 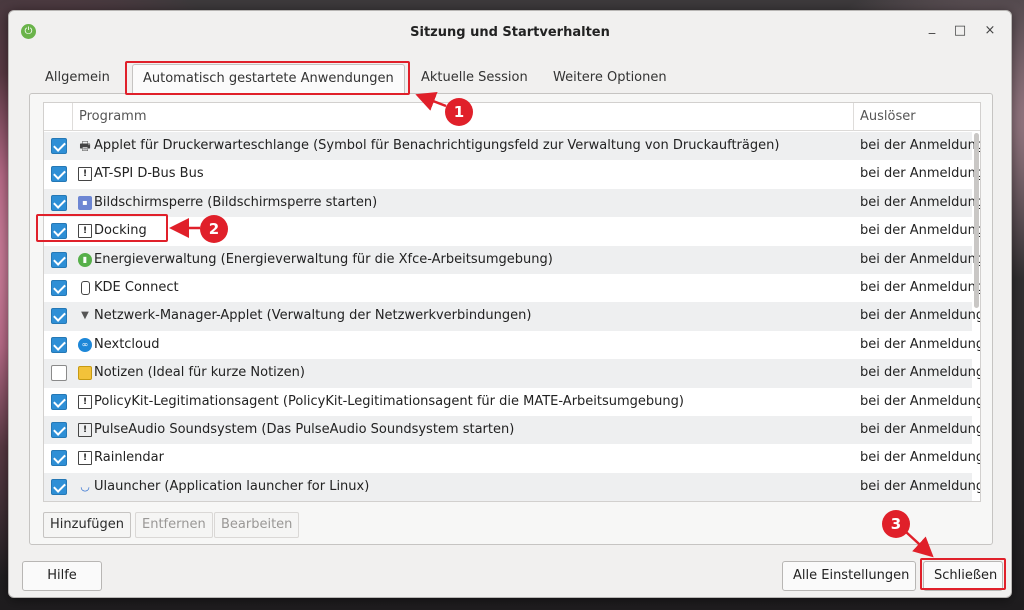 What do you see at coordinates (896, 524) in the screenshot?
I see `annotation-badge-3: 3` at bounding box center [896, 524].